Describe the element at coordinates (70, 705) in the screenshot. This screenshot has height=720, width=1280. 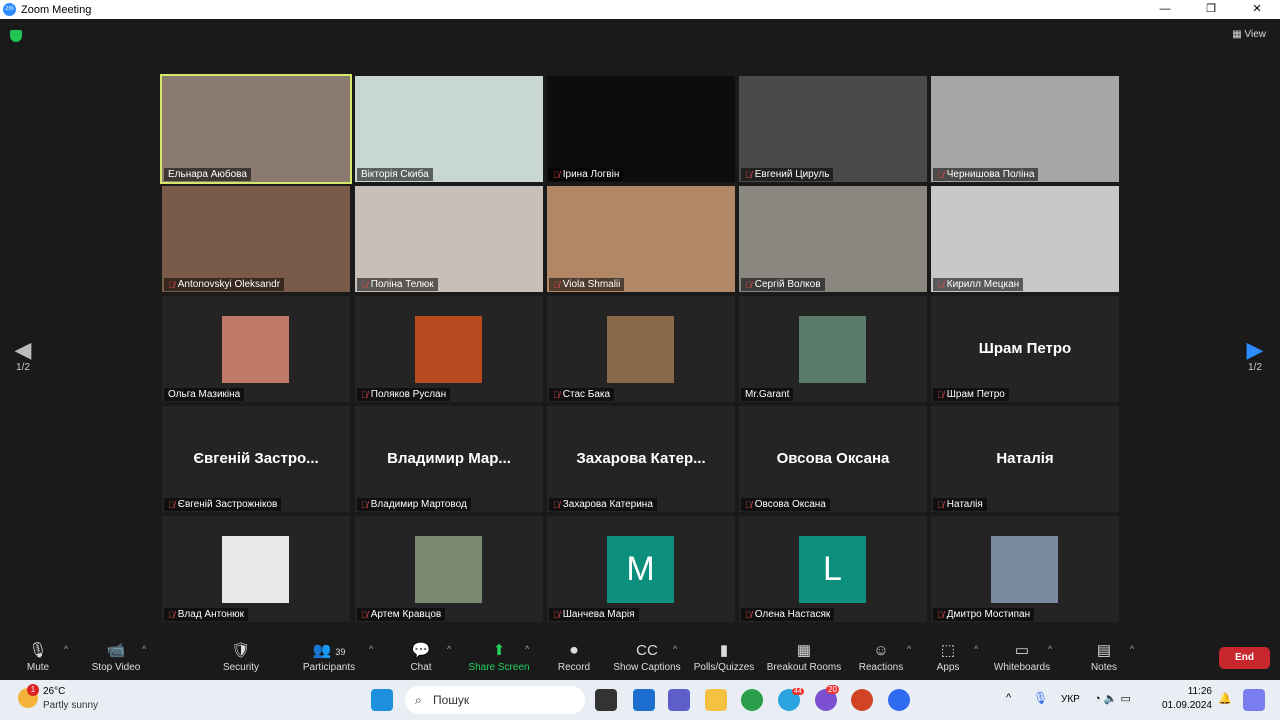
I see `weather-desc: Partly sunny` at that location.